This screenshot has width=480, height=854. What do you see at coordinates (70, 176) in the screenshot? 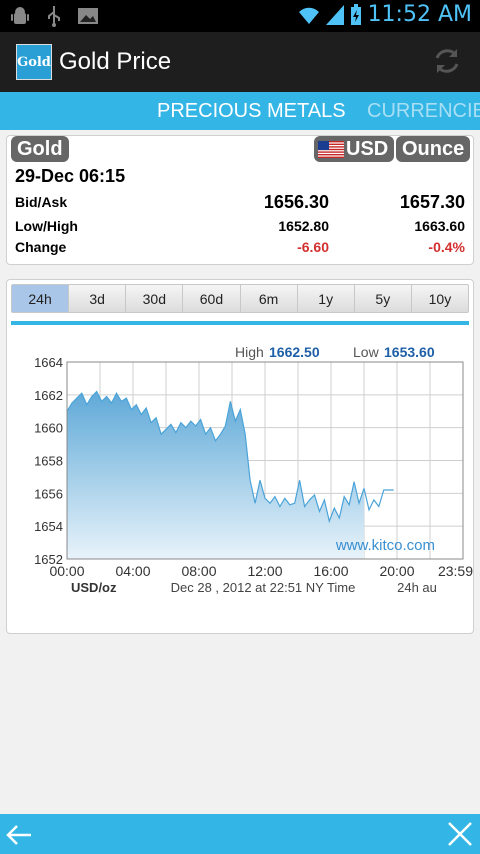
I see `quote-datetime: 29-Dec 06:15` at bounding box center [70, 176].